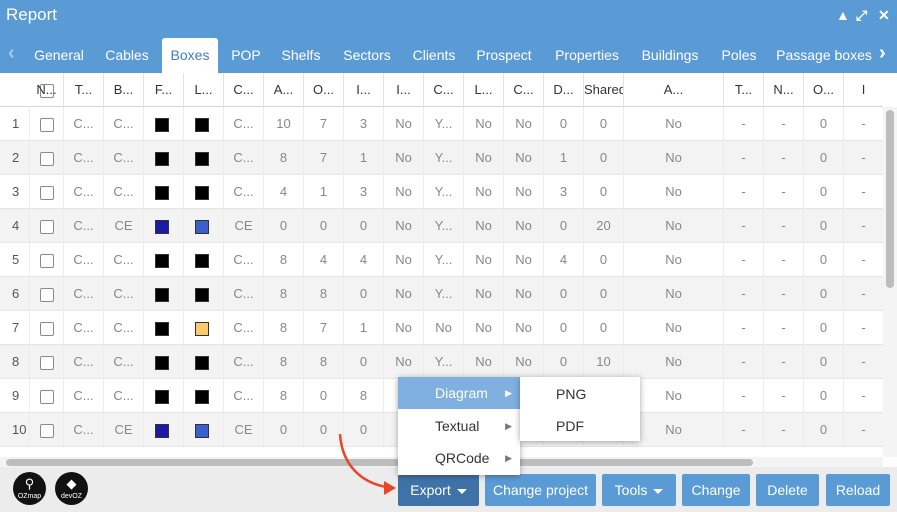 The height and width of the screenshot is (512, 897). I want to click on table-row: 2 C... C... C... 8 7 1 No Y... No No 1 0 No - -0-, so click(441, 158).